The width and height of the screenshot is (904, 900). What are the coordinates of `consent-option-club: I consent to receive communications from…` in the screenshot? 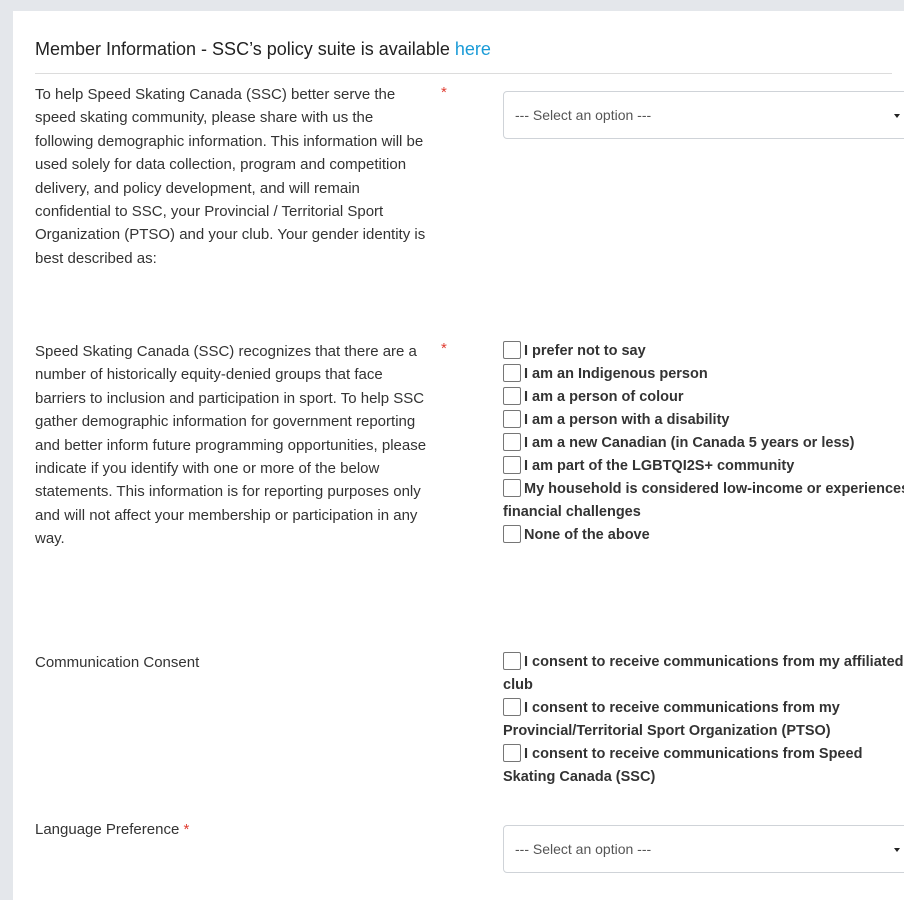 It's located at (703, 674).